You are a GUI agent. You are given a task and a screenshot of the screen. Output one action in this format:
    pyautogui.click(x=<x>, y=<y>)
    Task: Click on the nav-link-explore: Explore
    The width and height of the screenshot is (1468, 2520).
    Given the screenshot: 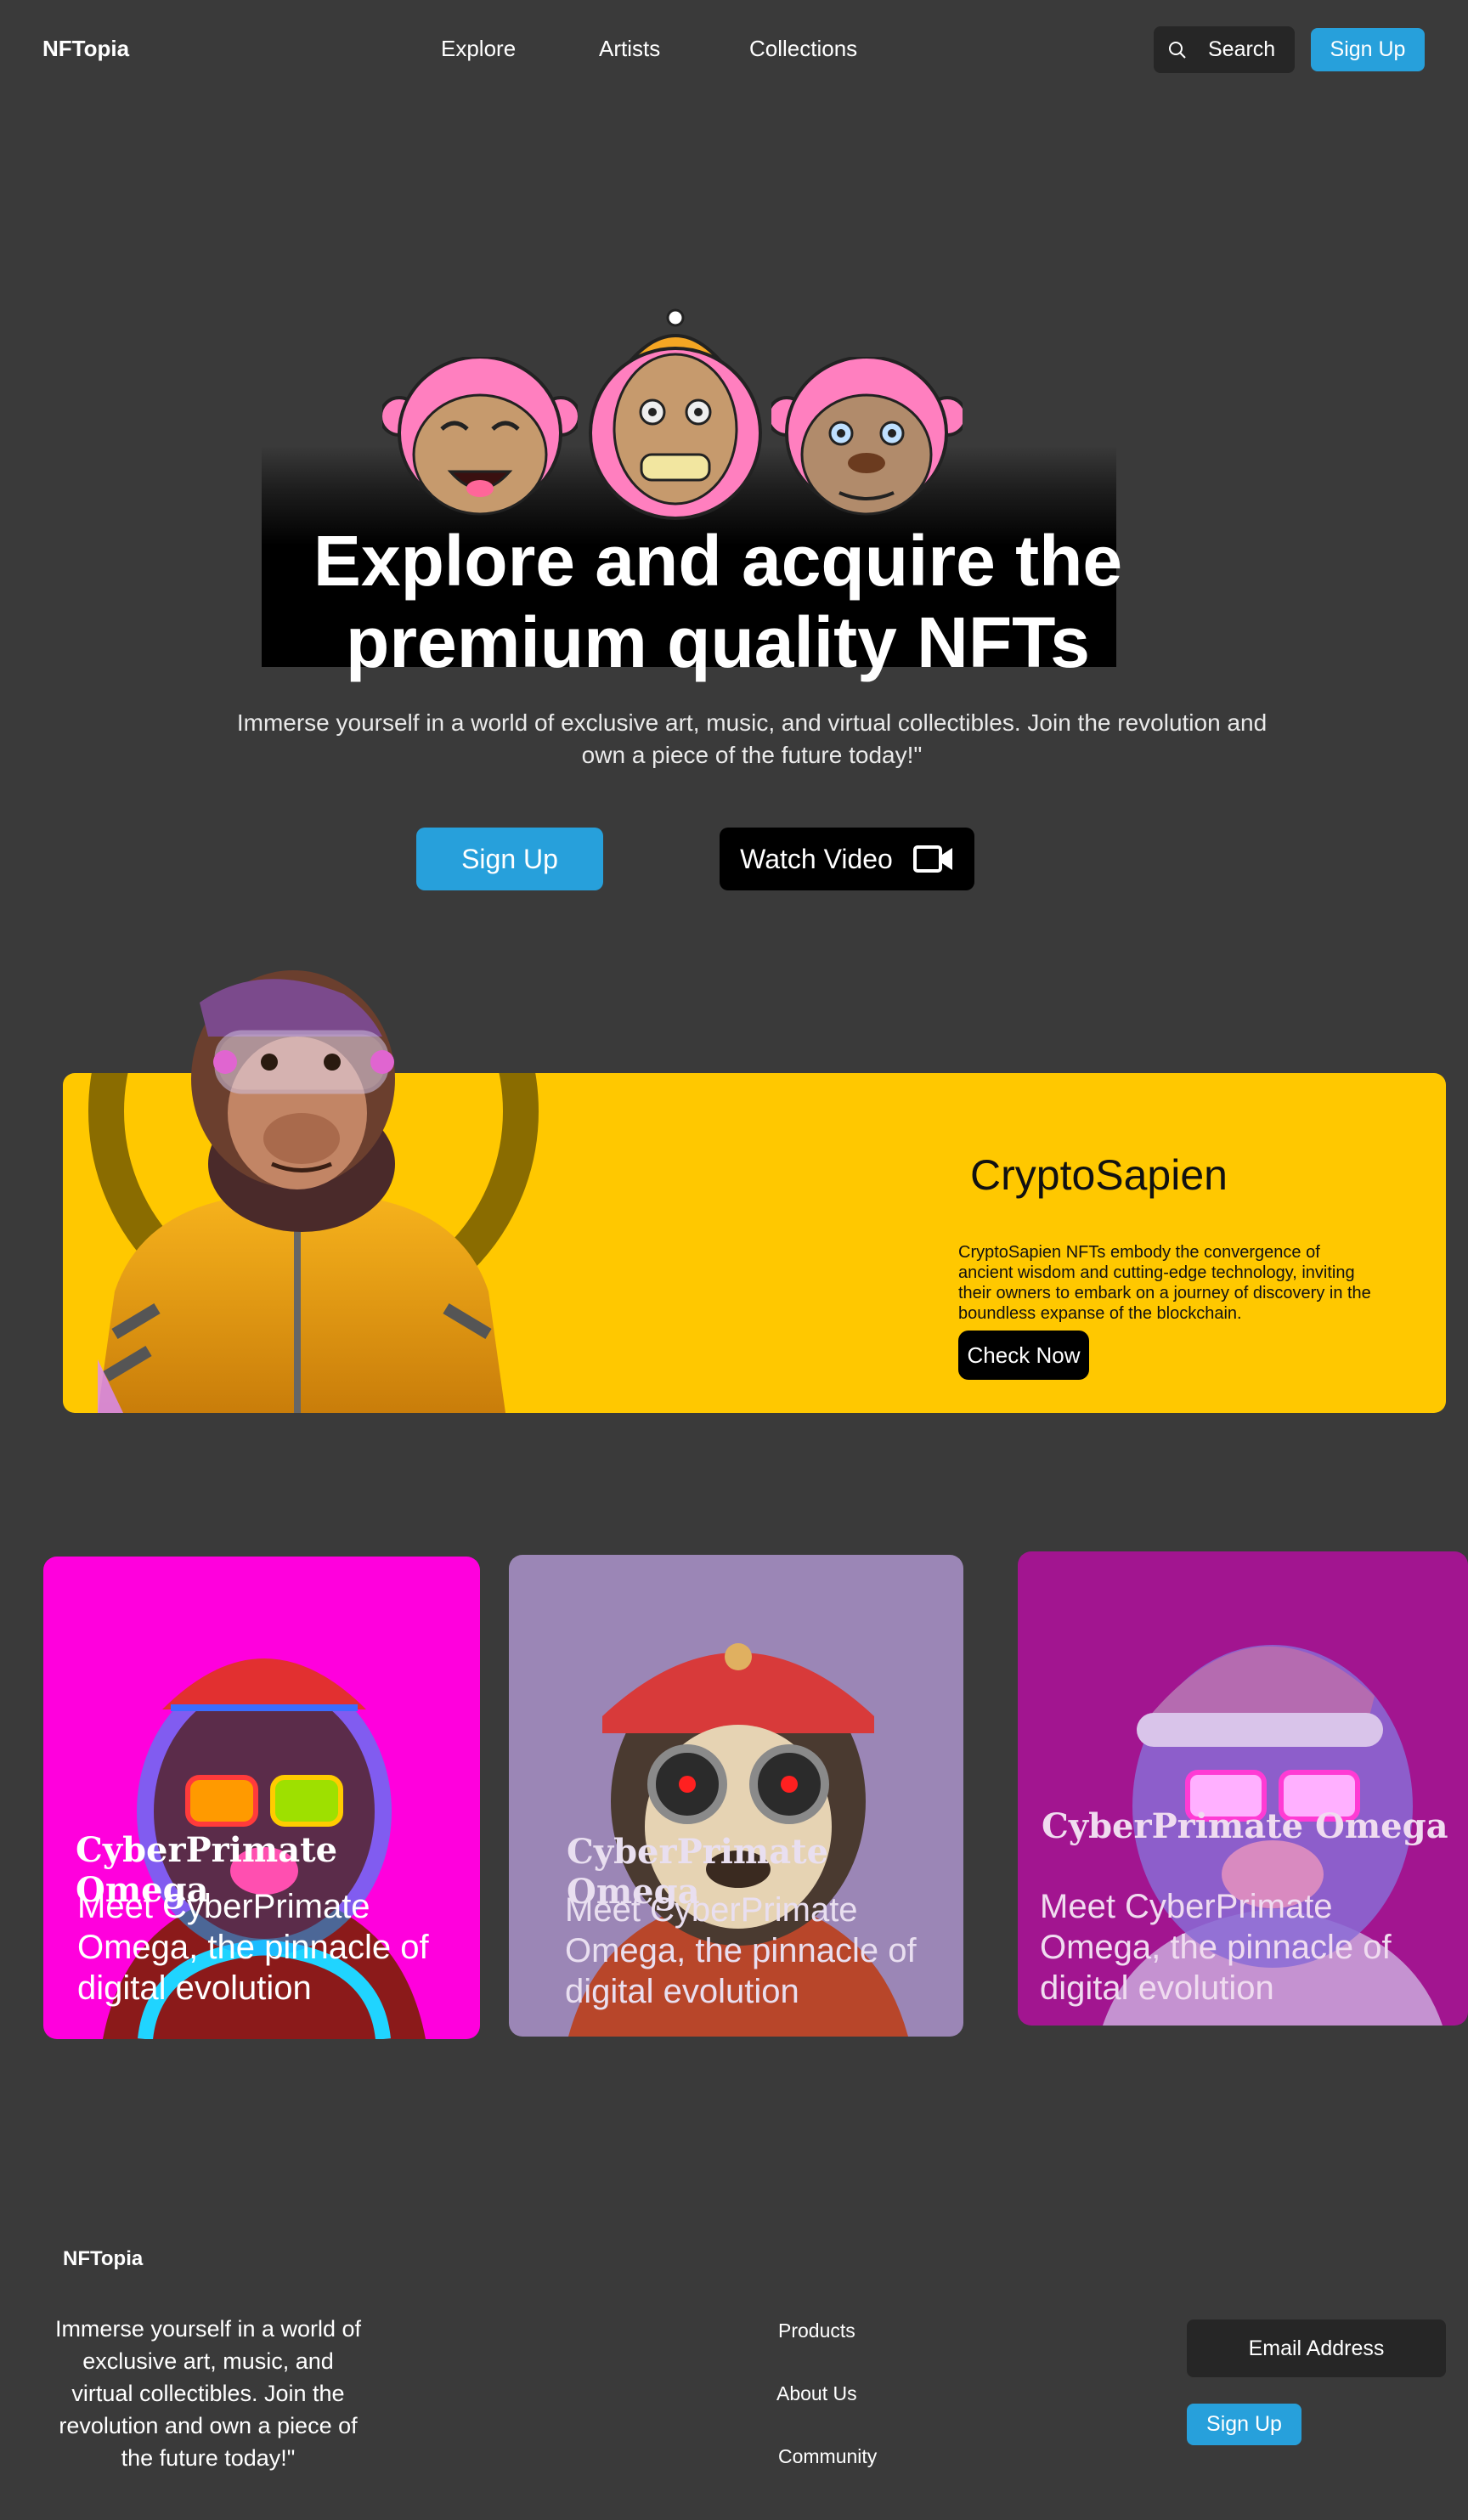 What is the action you would take?
    pyautogui.click(x=479, y=49)
    